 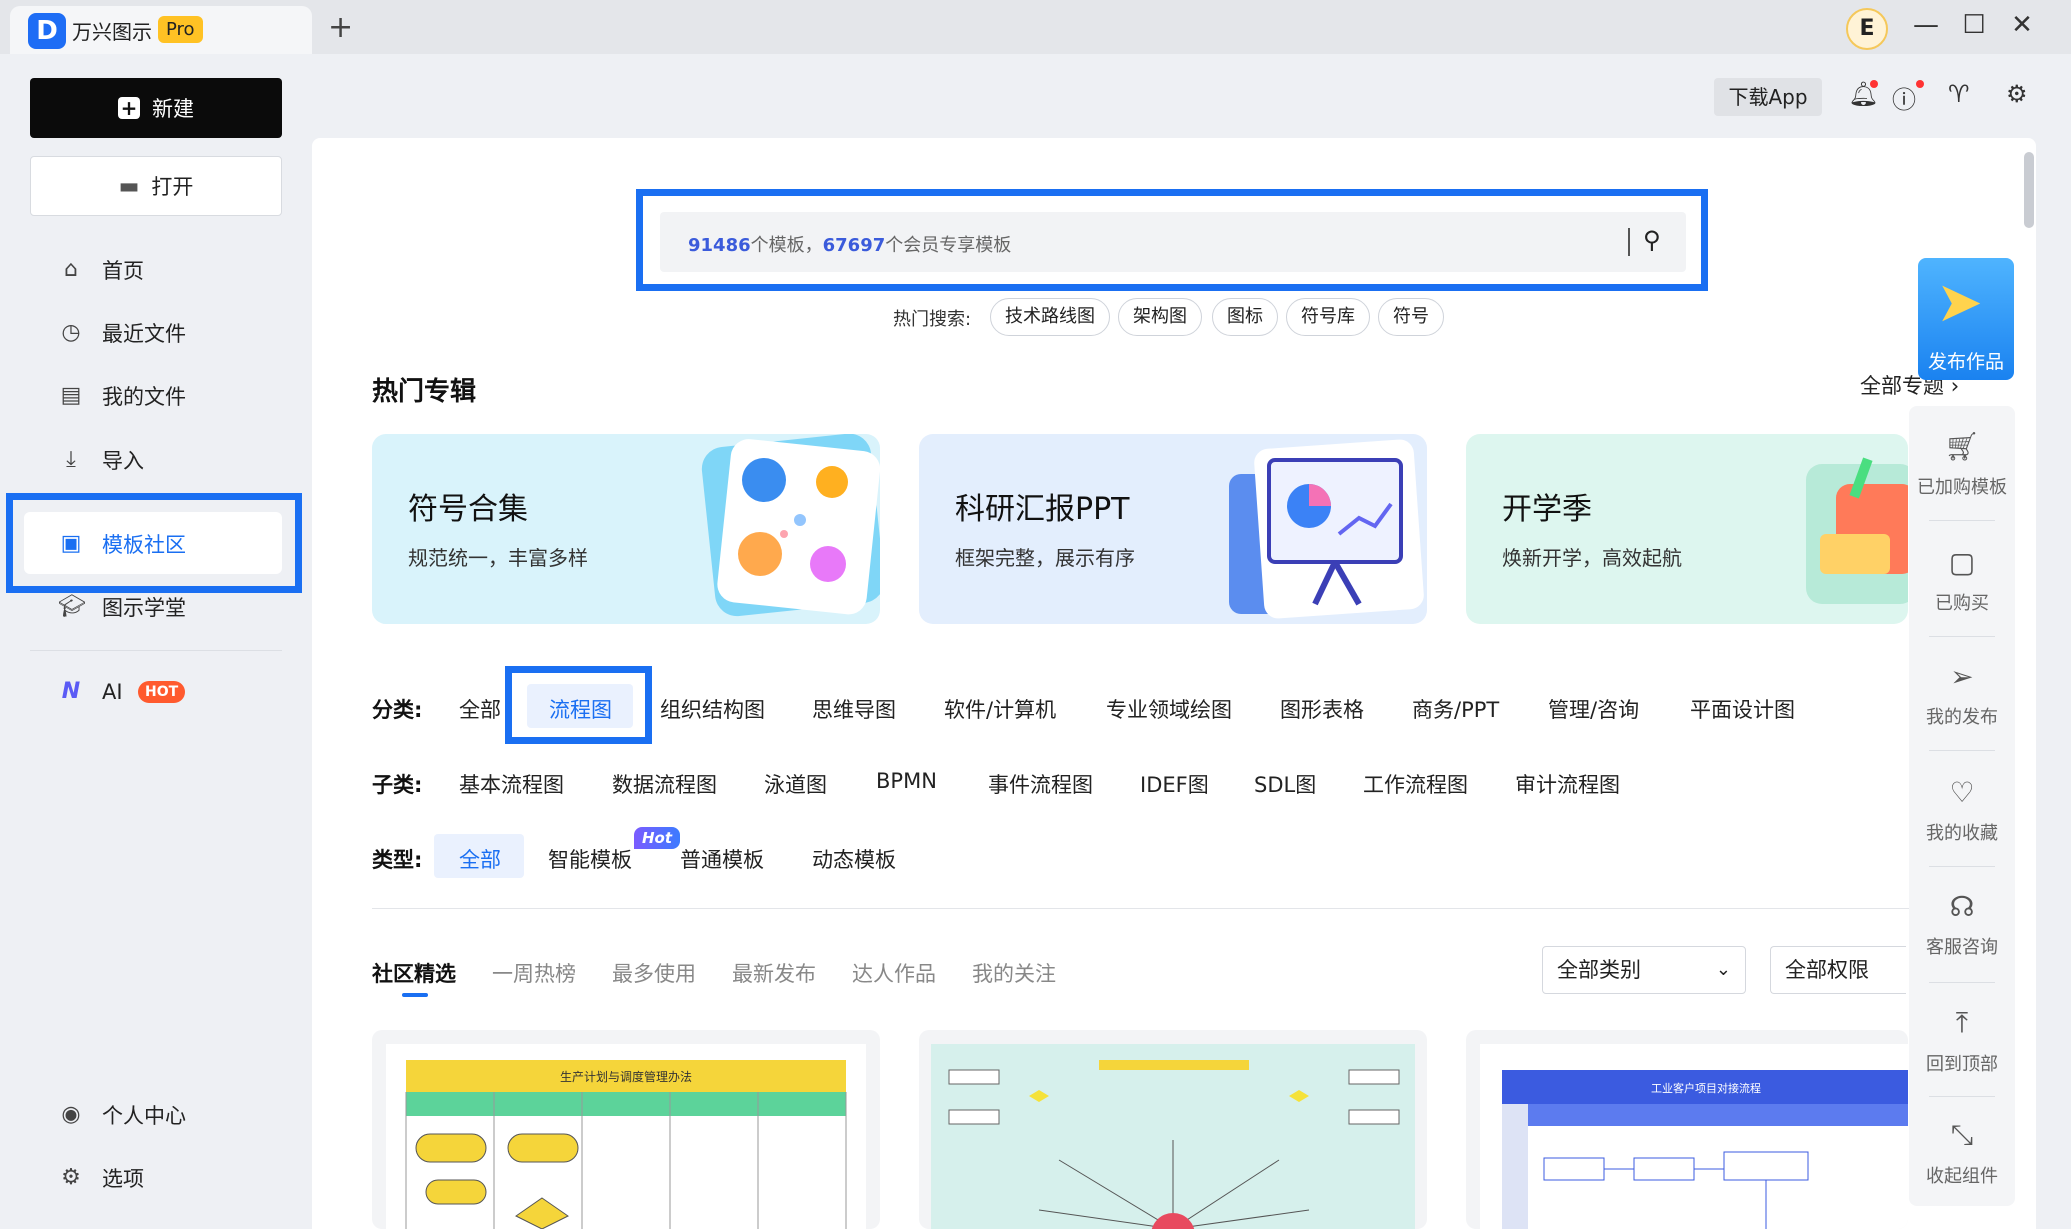 What do you see at coordinates (1962, 1022) in the screenshot?
I see `to-top-icon: ⤒` at bounding box center [1962, 1022].